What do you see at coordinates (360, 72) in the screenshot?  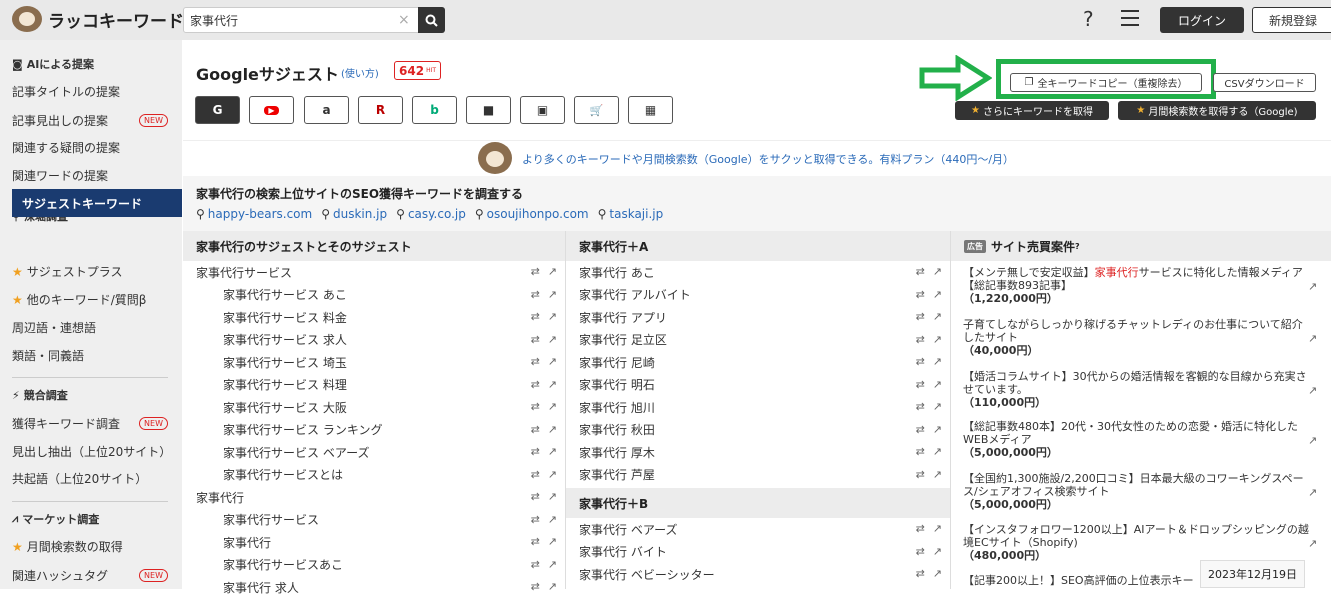 I see `howto-link: (使い方)` at bounding box center [360, 72].